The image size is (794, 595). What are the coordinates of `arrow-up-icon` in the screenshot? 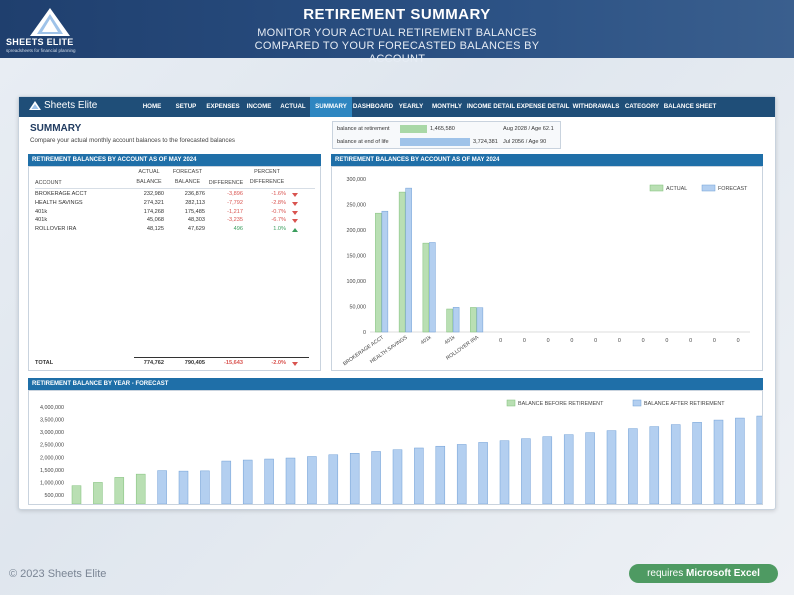 It's located at (295, 230).